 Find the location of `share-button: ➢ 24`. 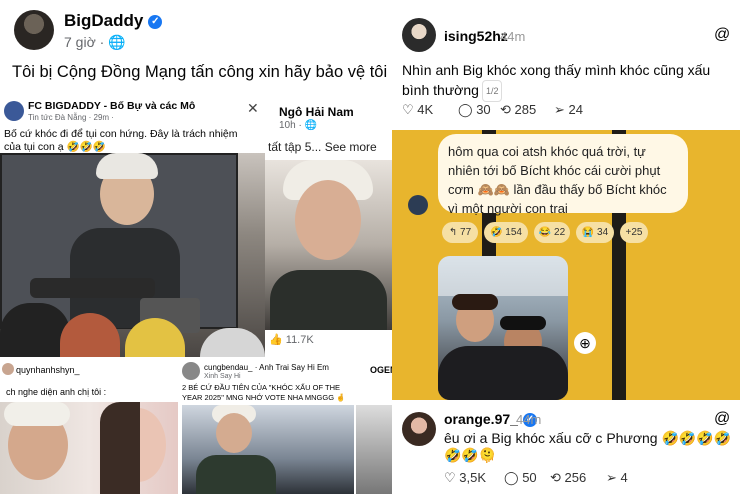

share-button: ➢ 24 is located at coordinates (568, 110).